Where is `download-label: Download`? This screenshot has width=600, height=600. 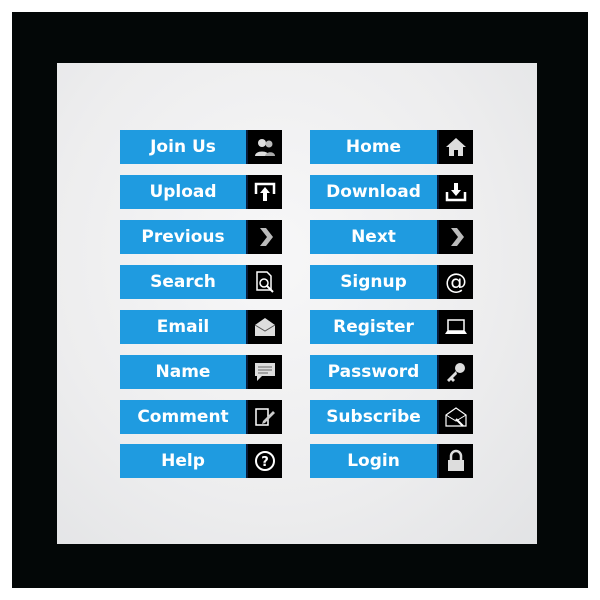
download-label: Download is located at coordinates (373, 192).